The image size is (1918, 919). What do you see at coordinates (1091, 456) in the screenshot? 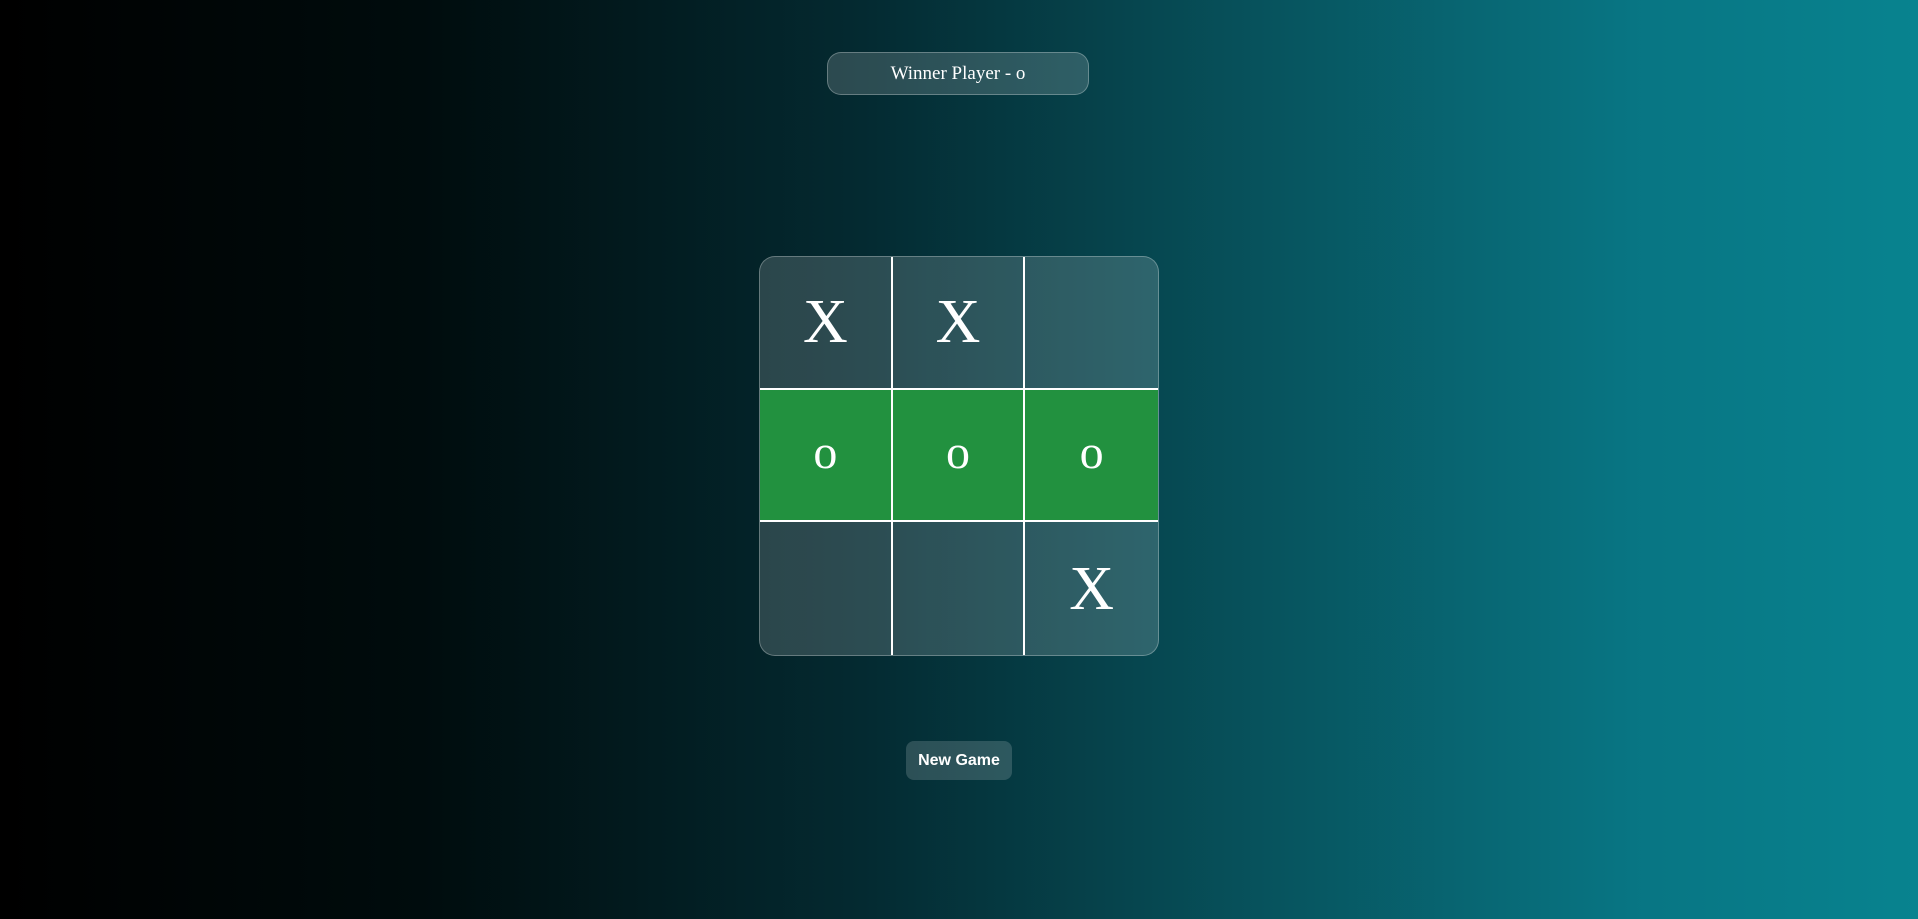
I see `board-cell-6: o` at bounding box center [1091, 456].